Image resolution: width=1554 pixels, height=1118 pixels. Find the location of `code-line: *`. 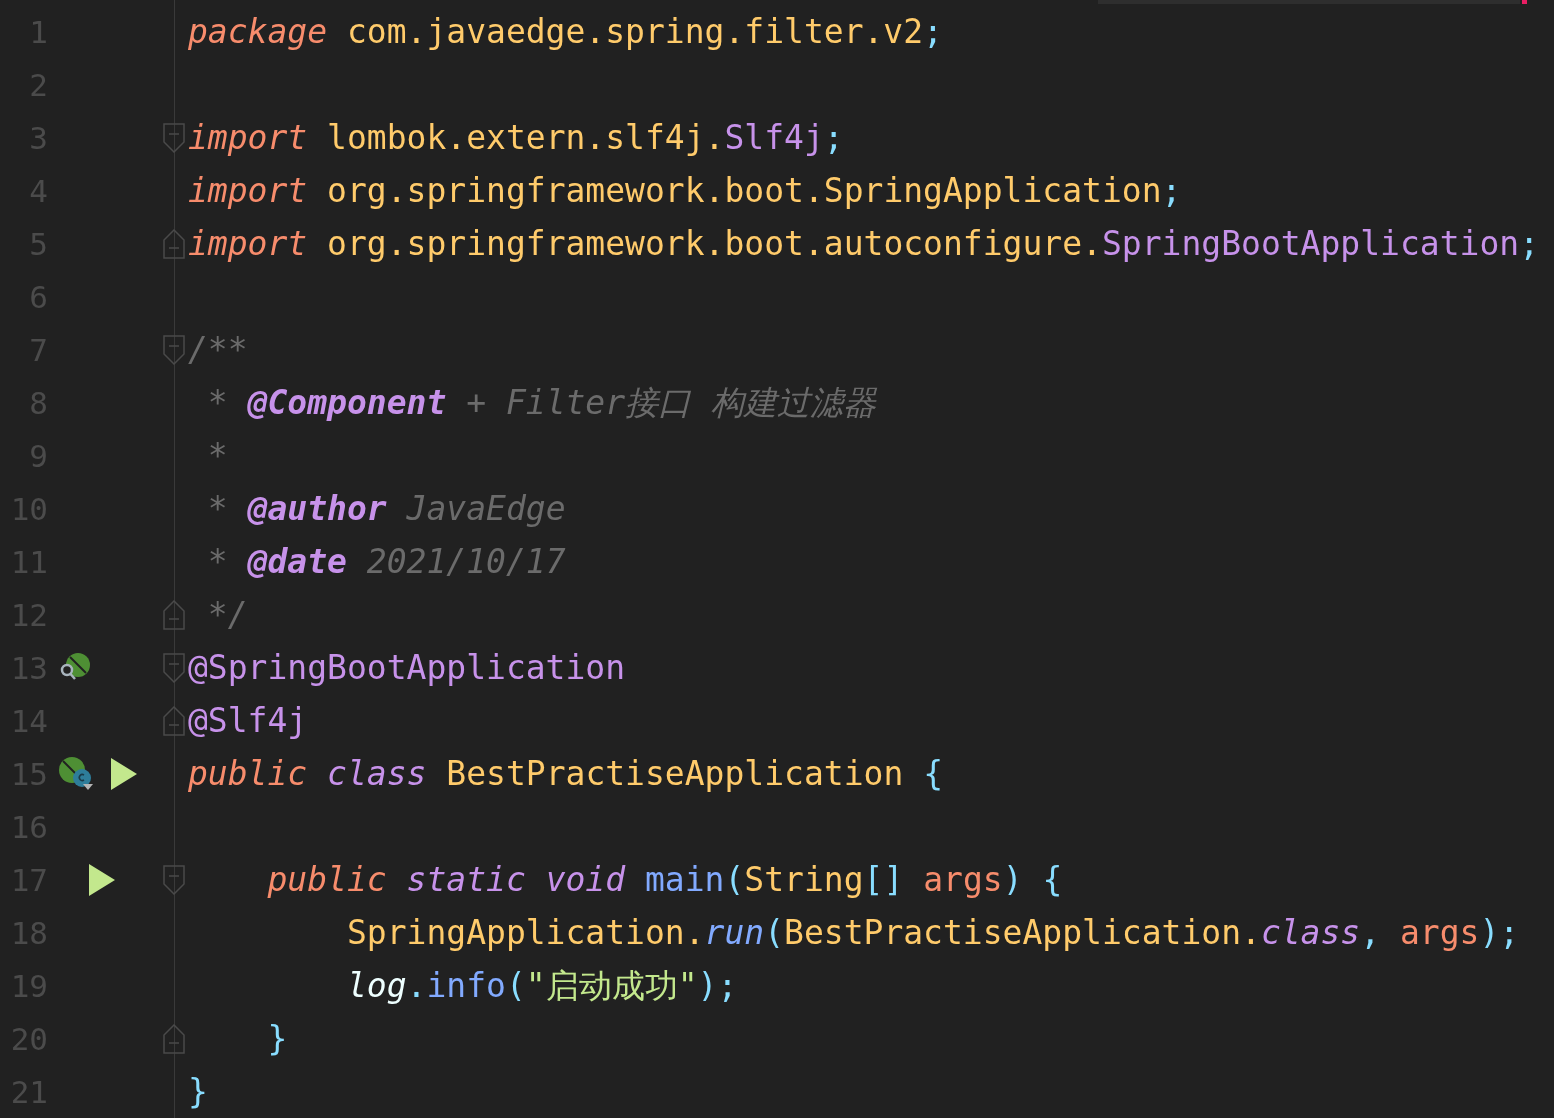

code-line: * is located at coordinates (217, 456).